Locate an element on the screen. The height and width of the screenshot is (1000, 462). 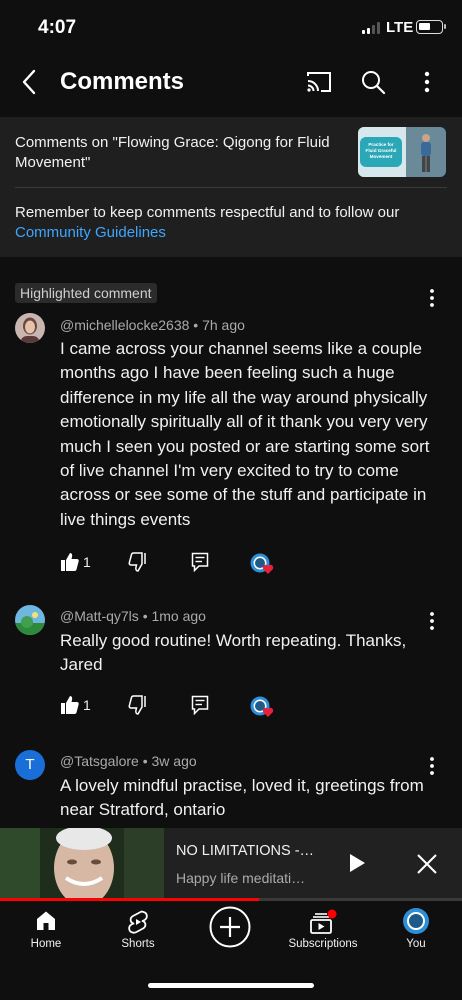
page-title: Comments is located at coordinates (122, 81).